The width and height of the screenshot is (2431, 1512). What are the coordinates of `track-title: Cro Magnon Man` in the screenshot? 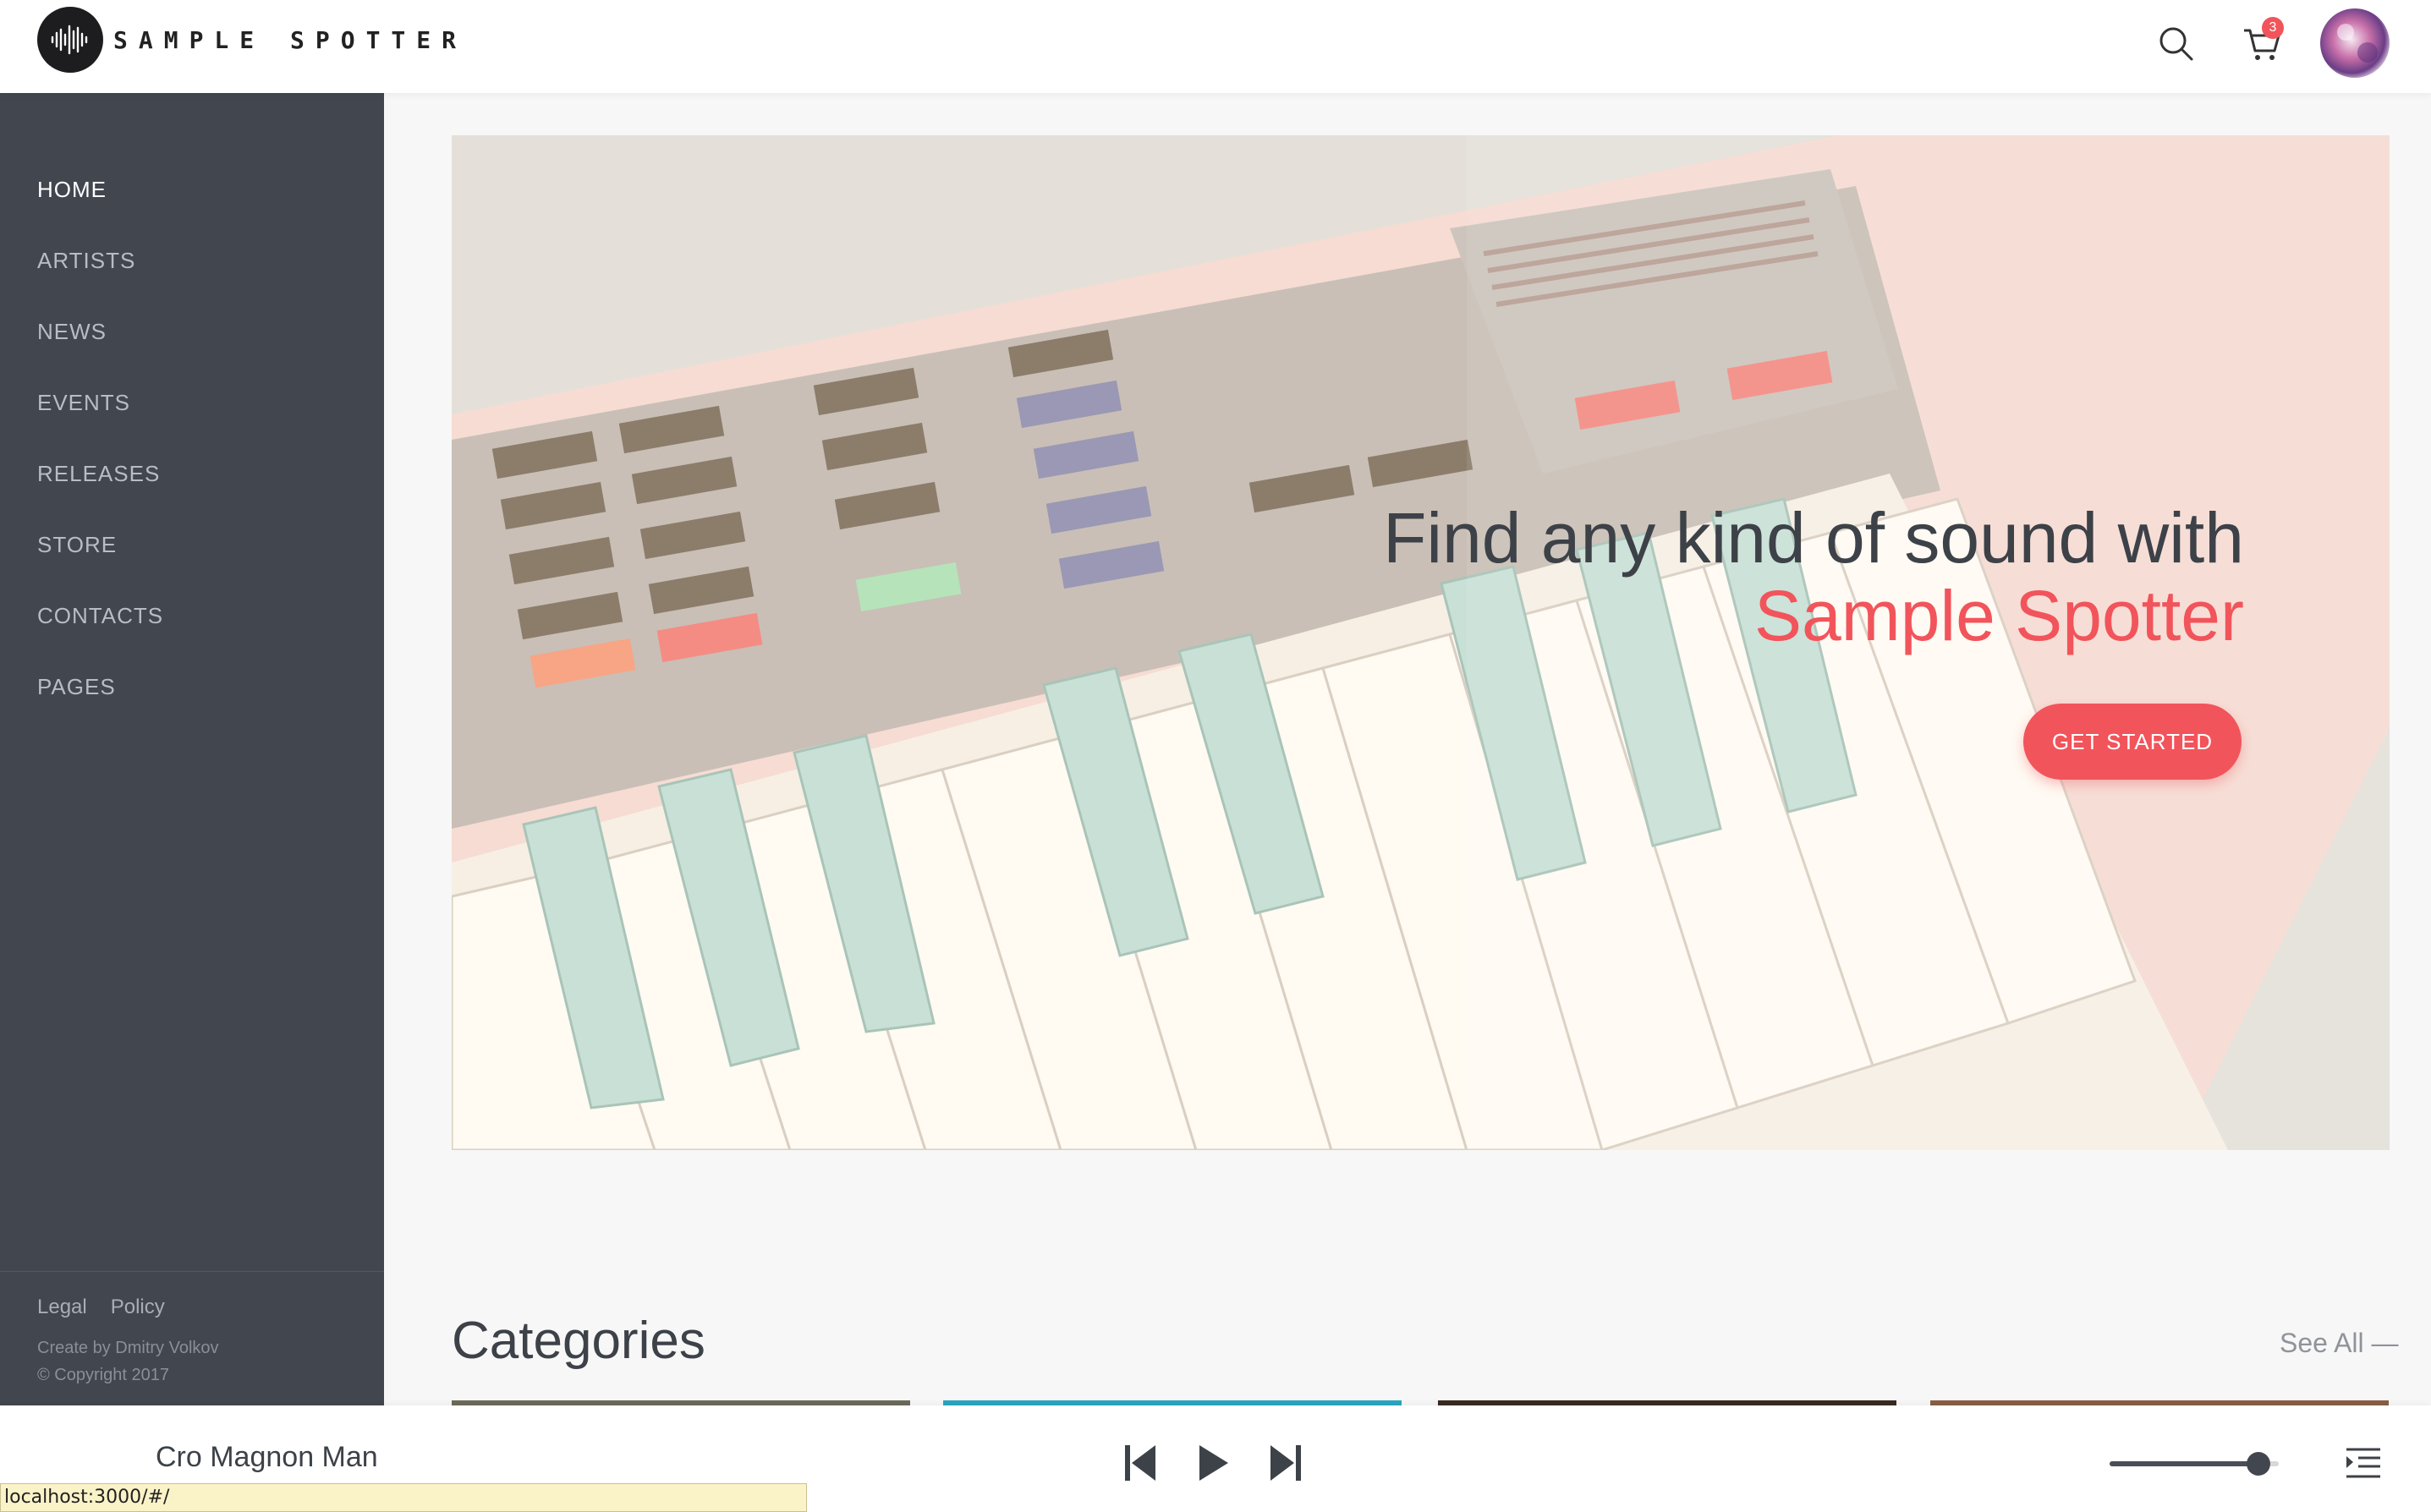 It's located at (267, 1457).